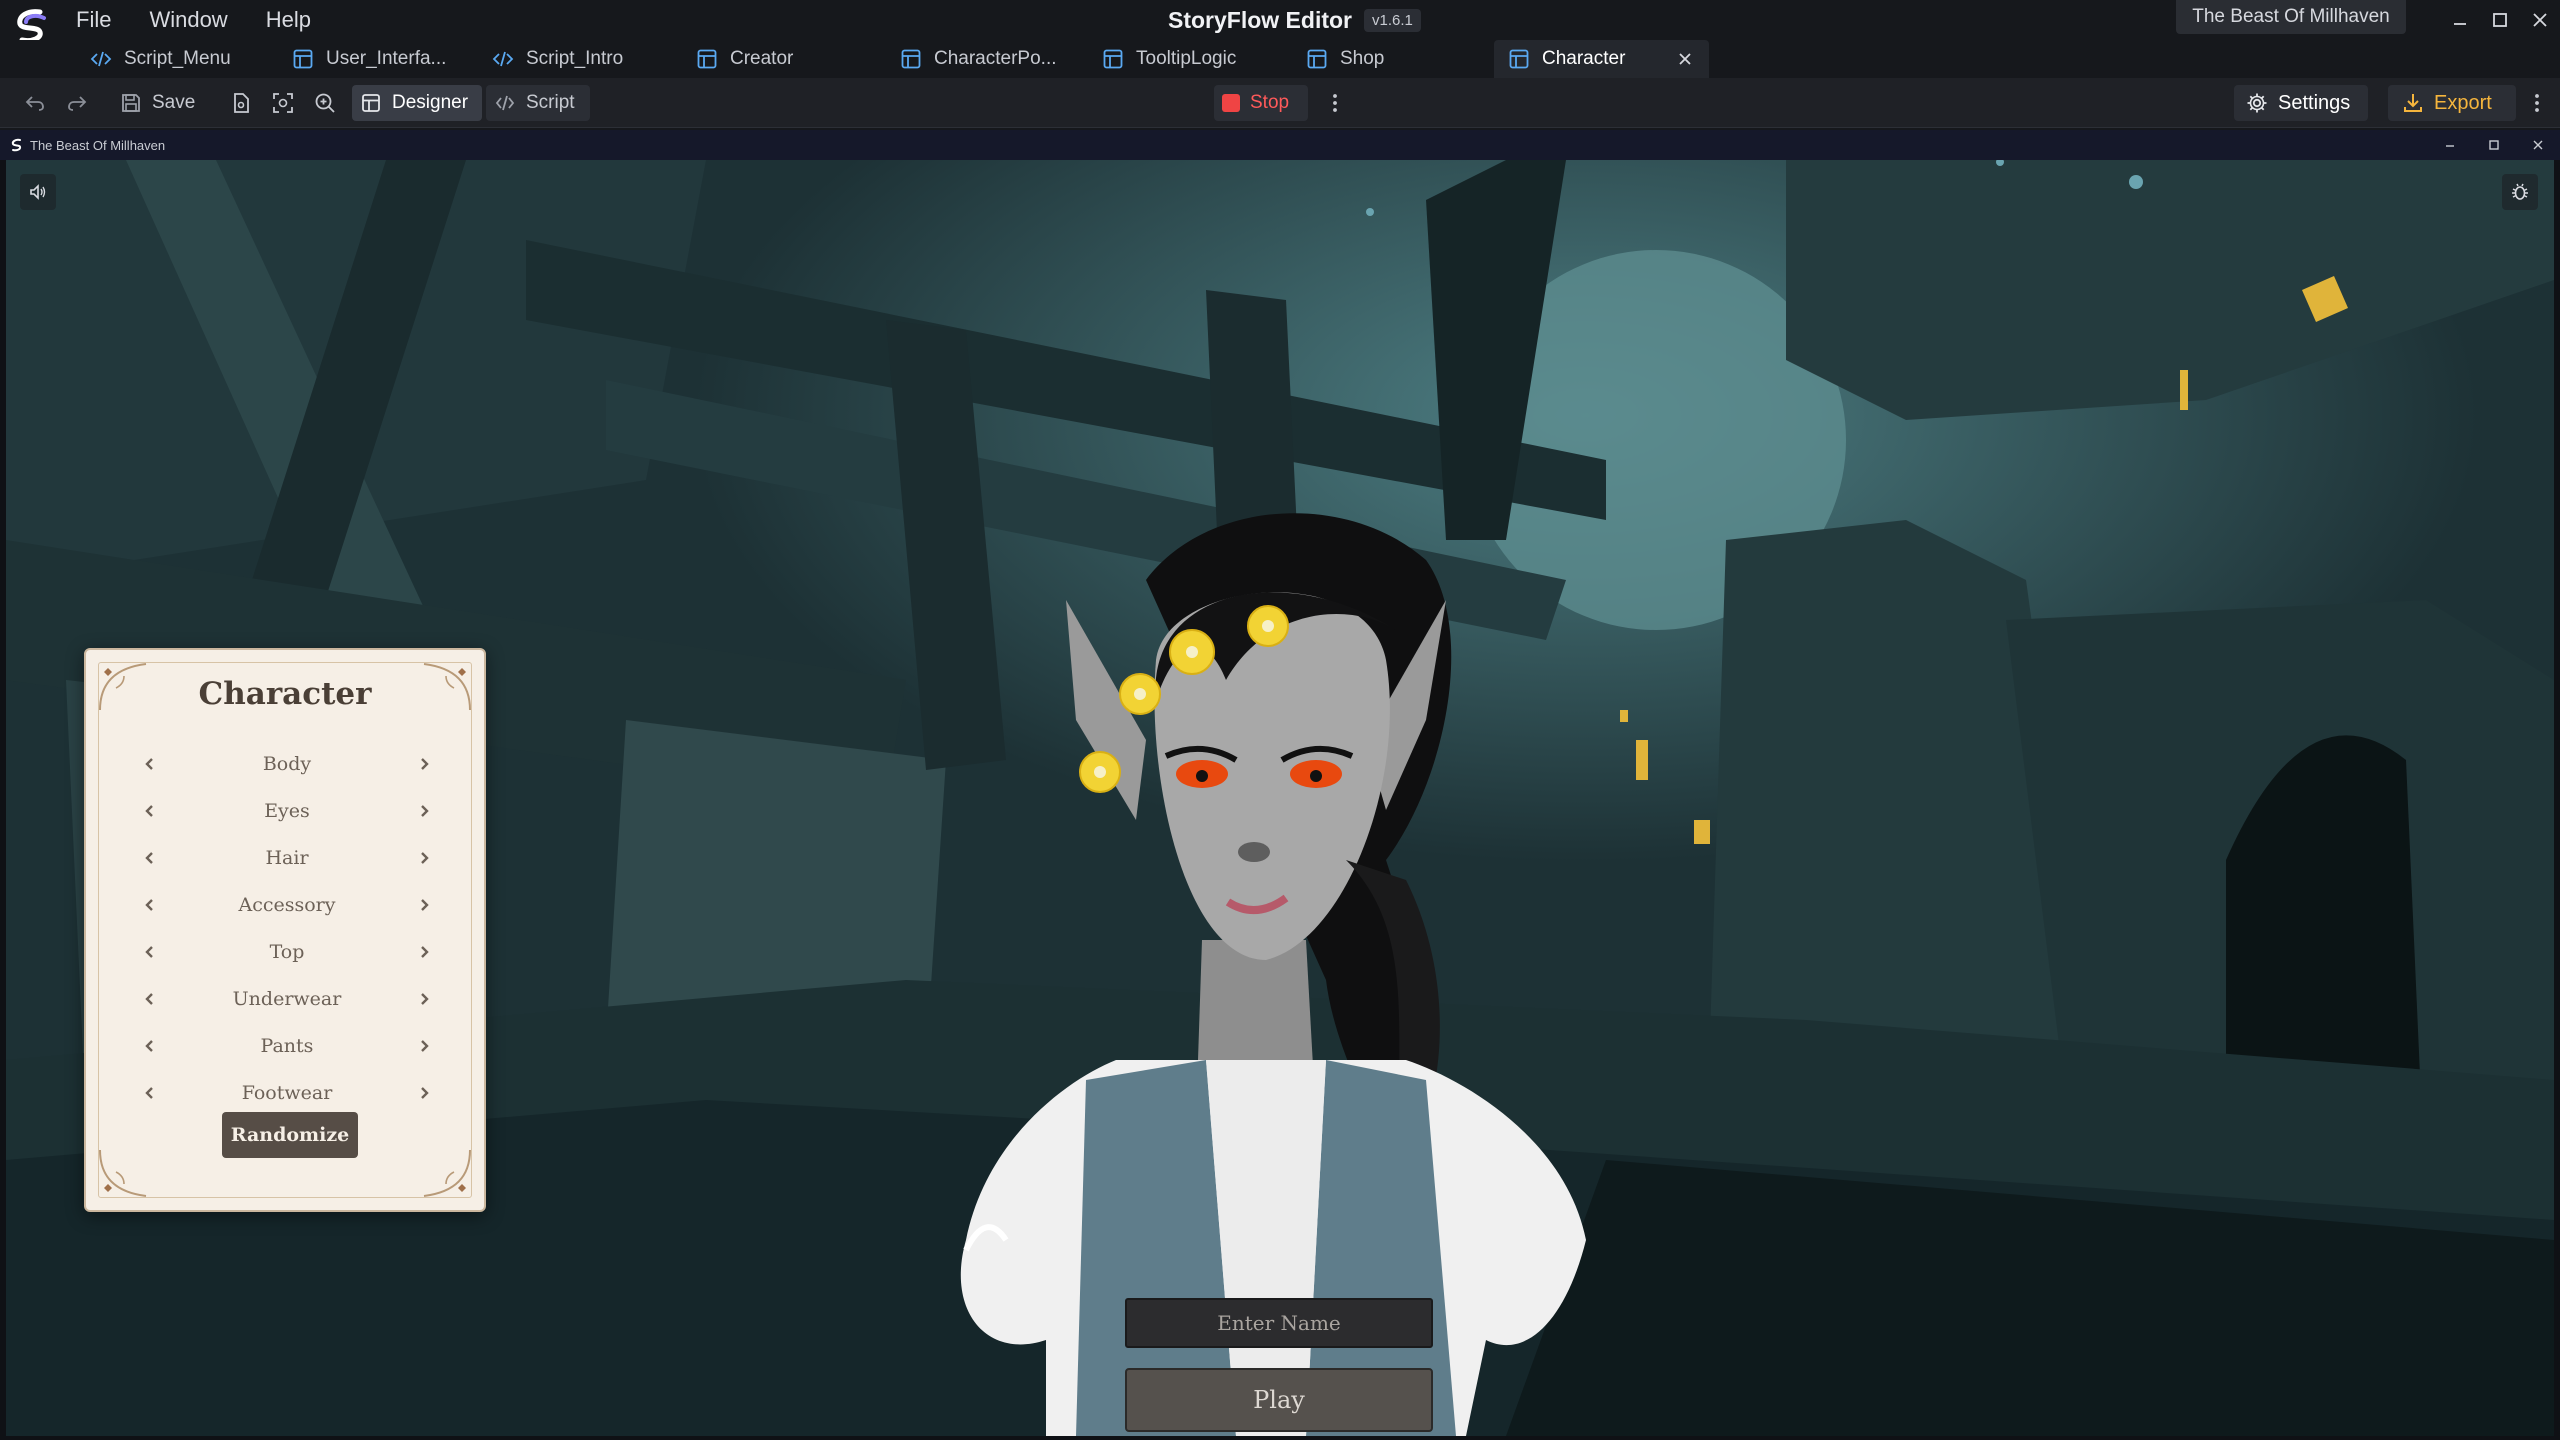 The height and width of the screenshot is (1440, 2560). I want to click on tab-script-menu: Script_Menu, so click(160, 59).